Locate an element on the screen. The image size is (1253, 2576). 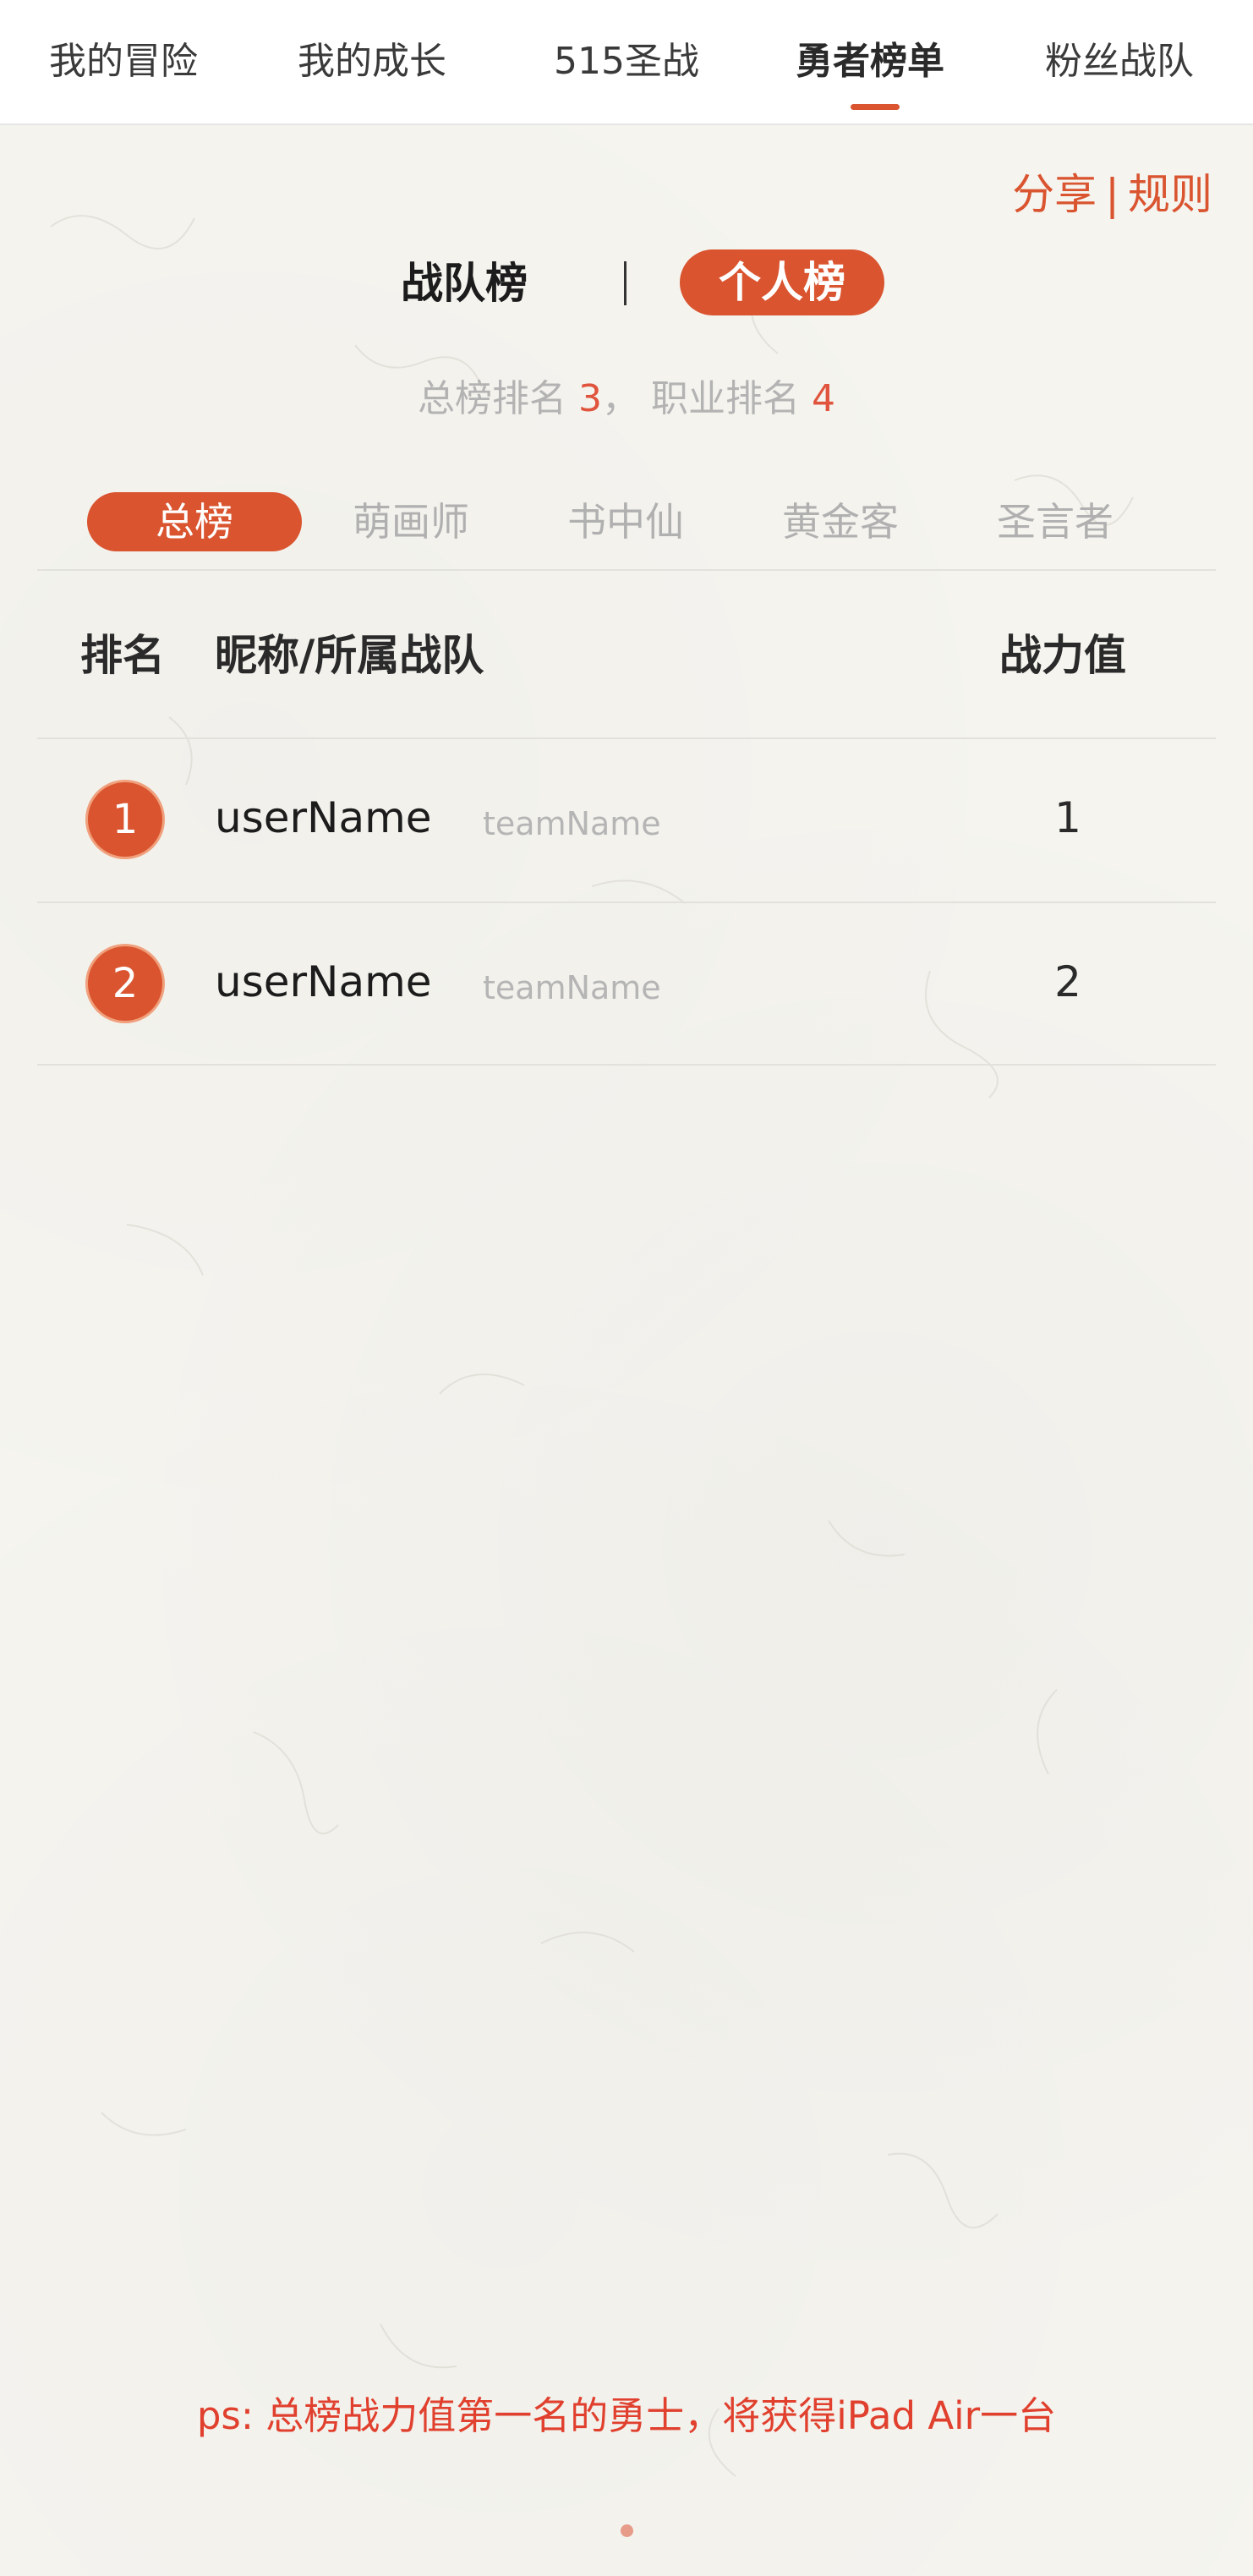
board-toggle: 战队榜 个人榜 is located at coordinates (626, 283).